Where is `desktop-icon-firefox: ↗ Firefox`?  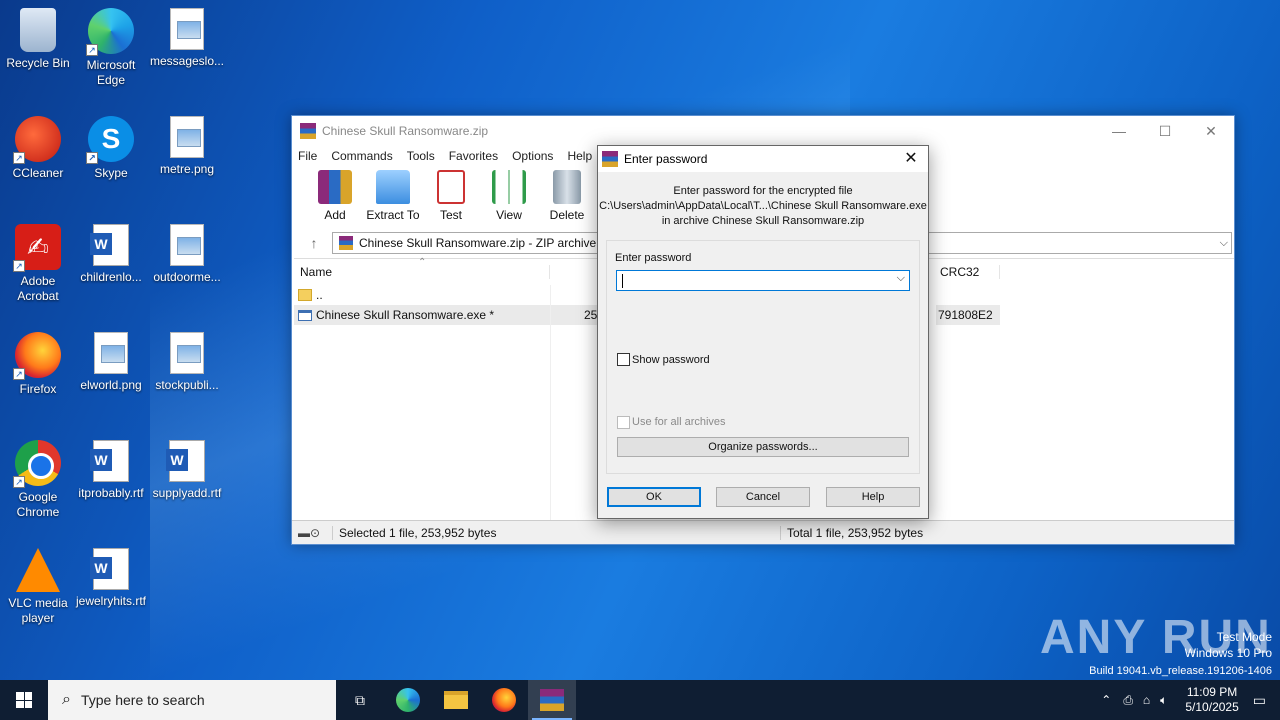 desktop-icon-firefox: ↗ Firefox is located at coordinates (38, 364).